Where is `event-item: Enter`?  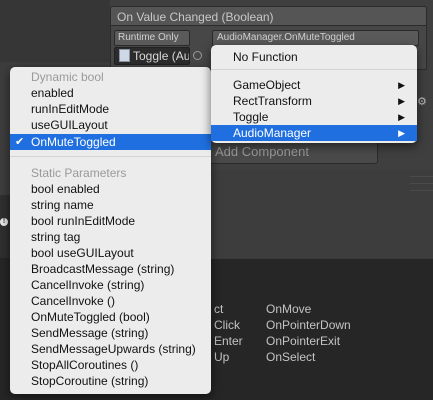 event-item: Enter is located at coordinates (228, 341).